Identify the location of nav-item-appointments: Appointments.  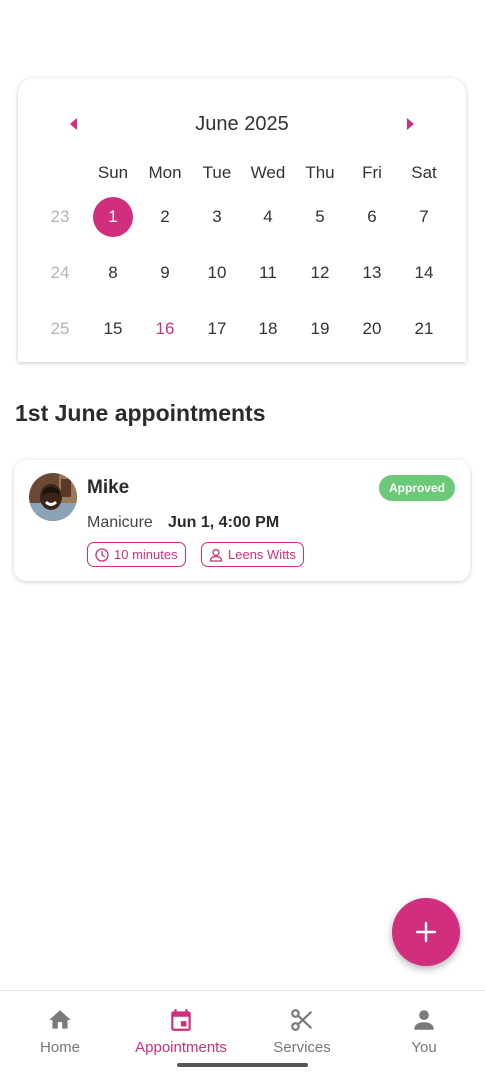
(181, 1031).